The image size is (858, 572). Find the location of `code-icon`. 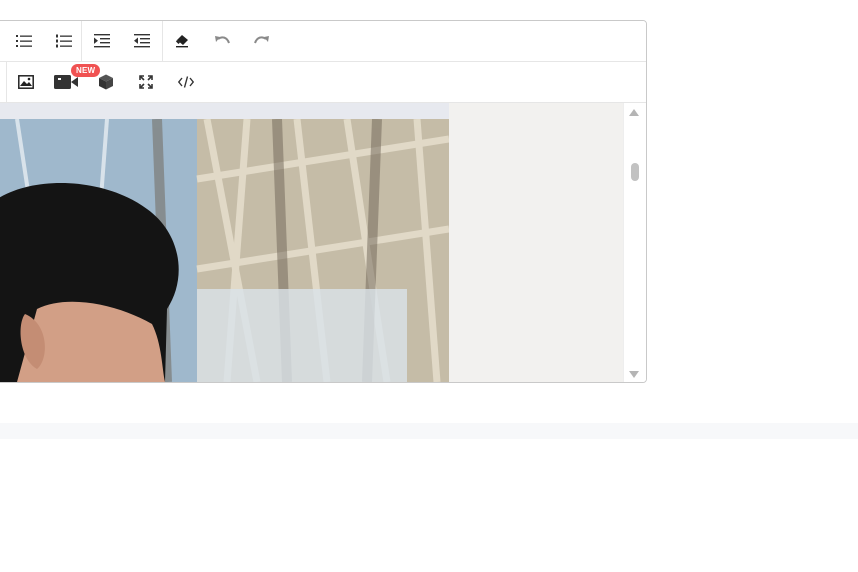

code-icon is located at coordinates (186, 82).